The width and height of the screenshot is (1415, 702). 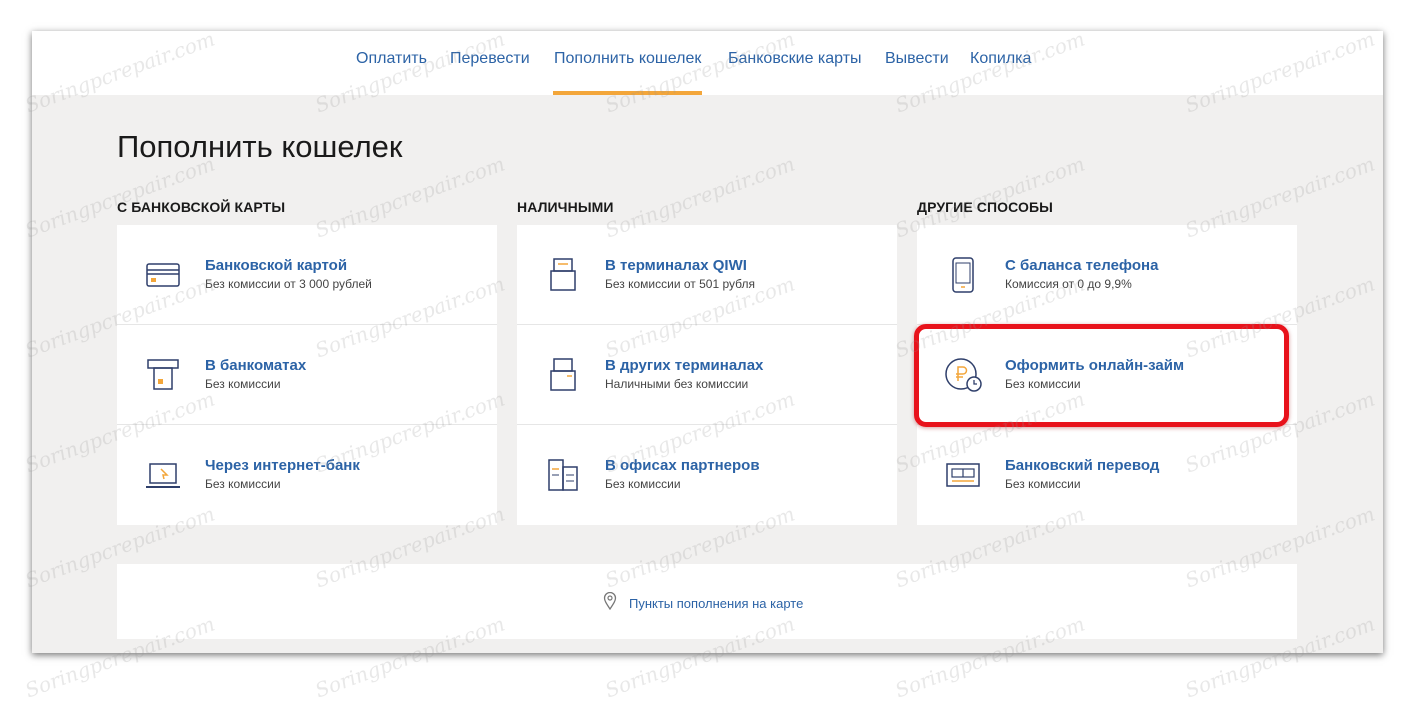 I want to click on terminal-icon, so click(x=563, y=375).